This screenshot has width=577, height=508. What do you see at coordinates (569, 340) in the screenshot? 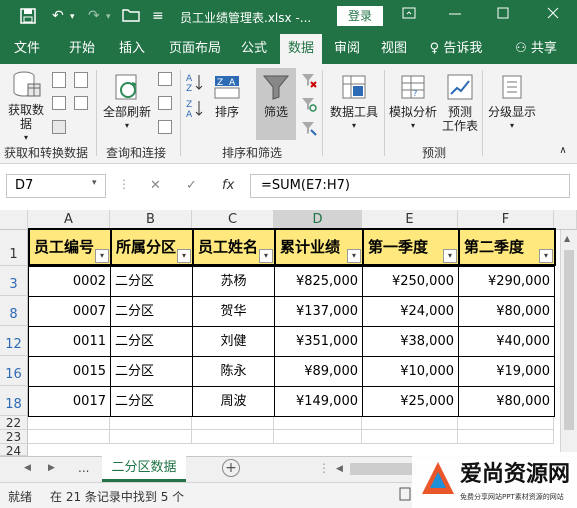
I see `scrollbar-thumb` at bounding box center [569, 340].